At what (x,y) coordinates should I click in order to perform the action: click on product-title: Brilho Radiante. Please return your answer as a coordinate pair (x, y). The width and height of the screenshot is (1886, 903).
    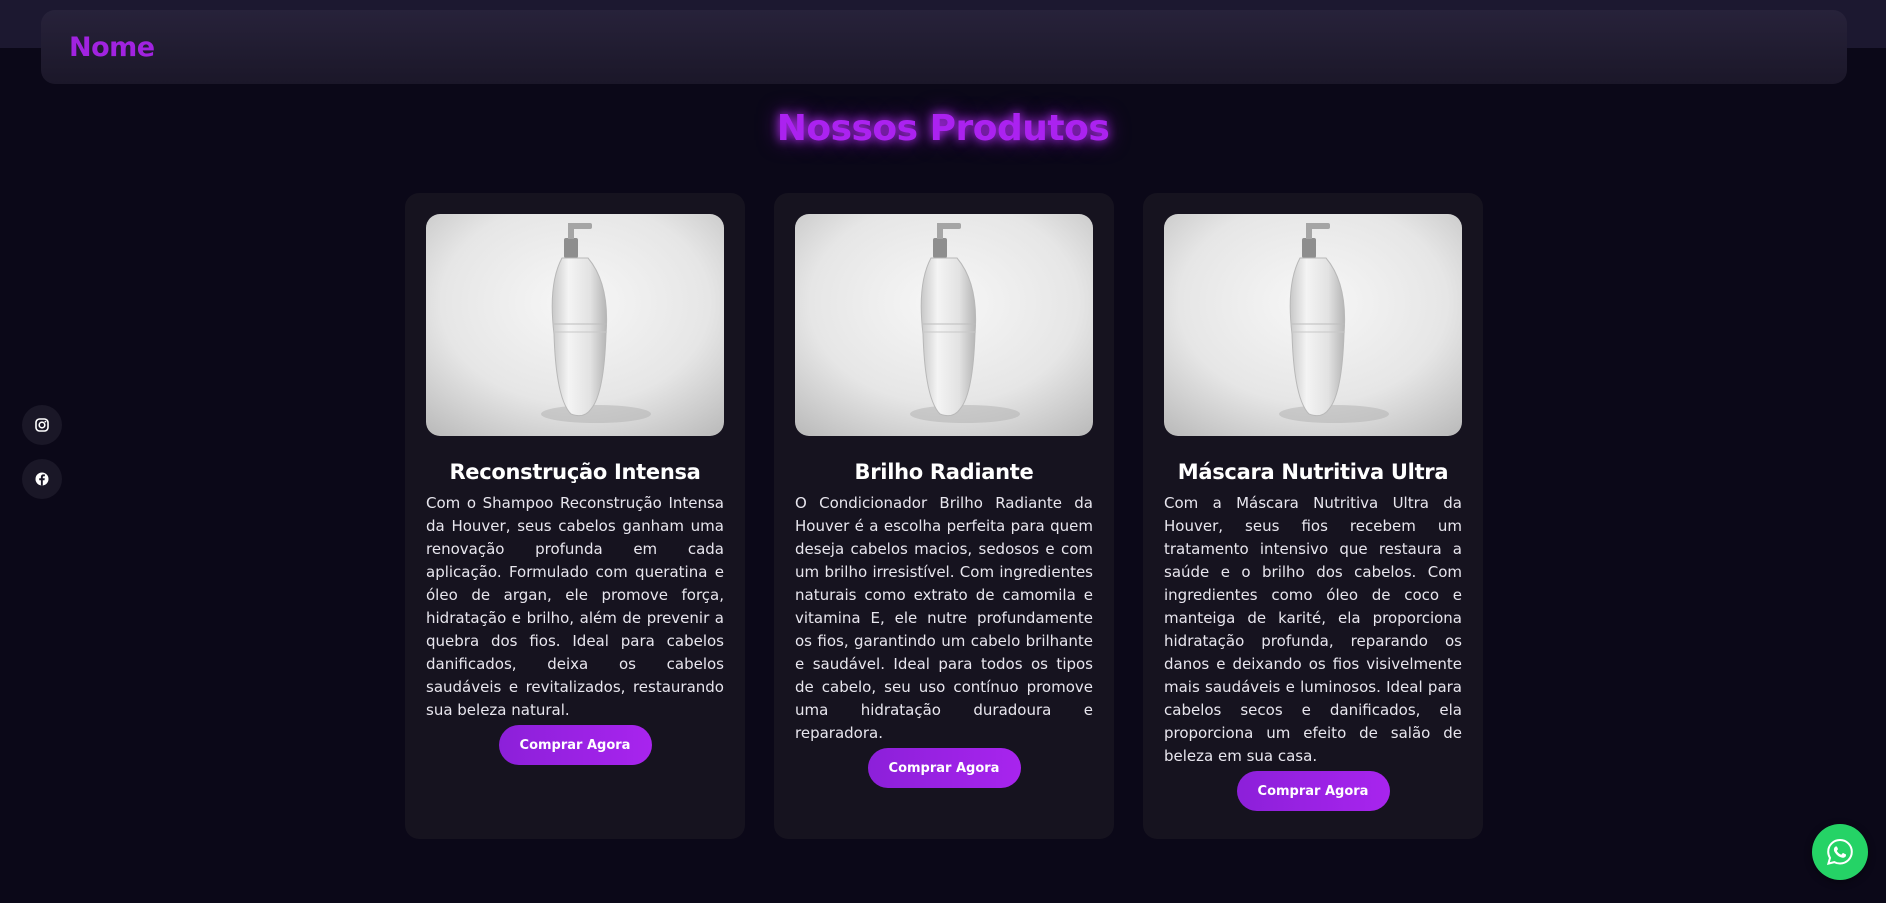
    Looking at the image, I should click on (944, 472).